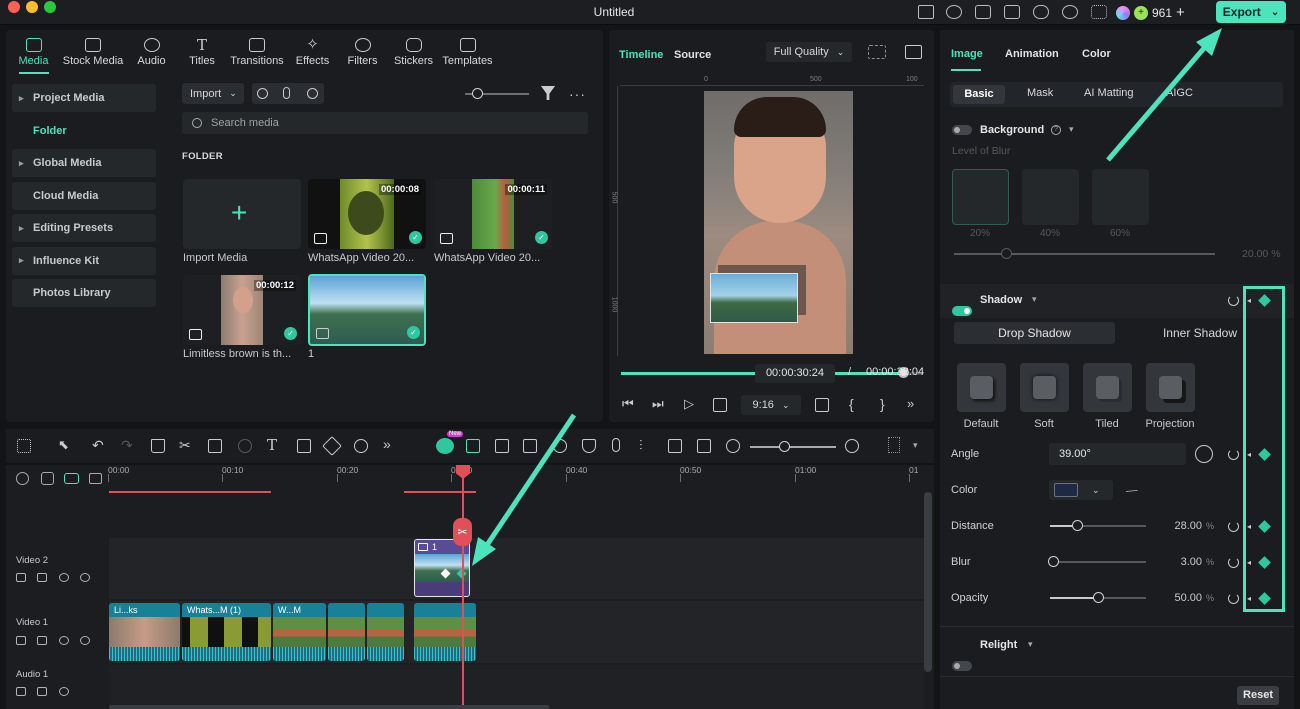 This screenshot has height=709, width=1300. I want to click on arrow-to-export, so click(1156, 103).